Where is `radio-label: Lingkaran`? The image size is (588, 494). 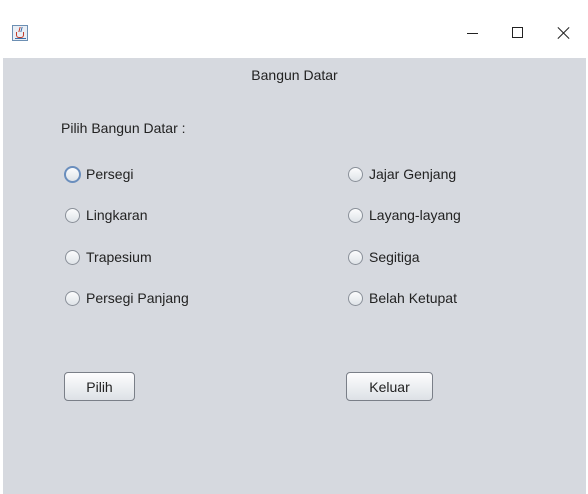
radio-label: Lingkaran is located at coordinates (117, 215).